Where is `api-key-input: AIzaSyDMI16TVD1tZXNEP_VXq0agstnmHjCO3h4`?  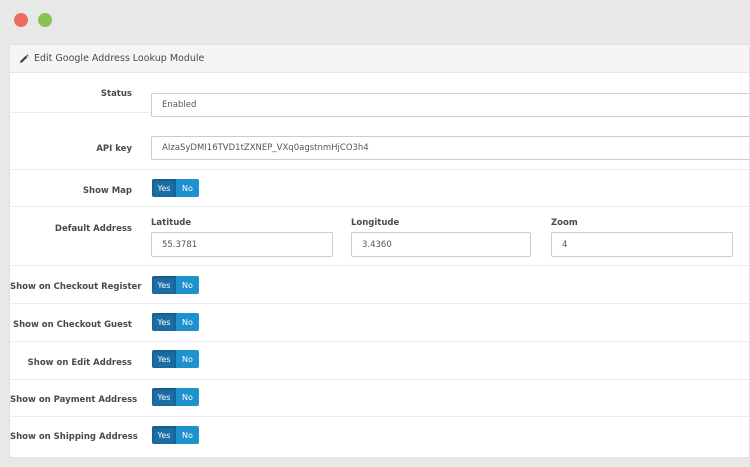 api-key-input: AIzaSyDMI16TVD1tZXNEP_VXq0agstnmHjCO3h4 is located at coordinates (450, 148).